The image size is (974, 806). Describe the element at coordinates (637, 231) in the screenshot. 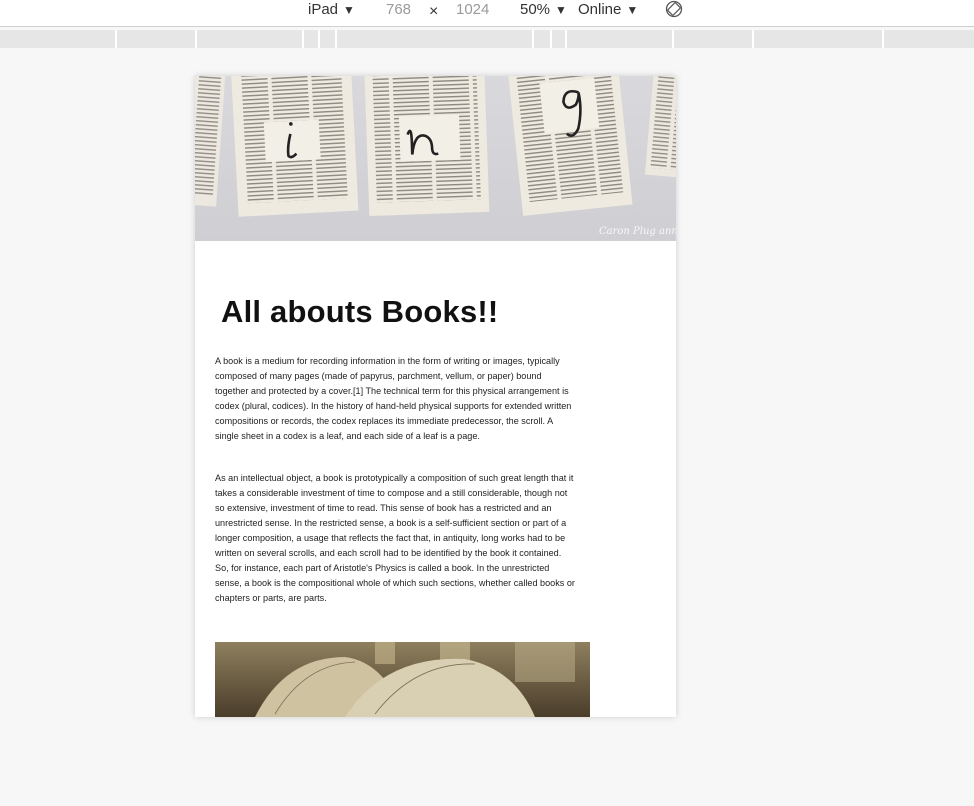

I see `hero-watermark: Caron Plug ann` at that location.